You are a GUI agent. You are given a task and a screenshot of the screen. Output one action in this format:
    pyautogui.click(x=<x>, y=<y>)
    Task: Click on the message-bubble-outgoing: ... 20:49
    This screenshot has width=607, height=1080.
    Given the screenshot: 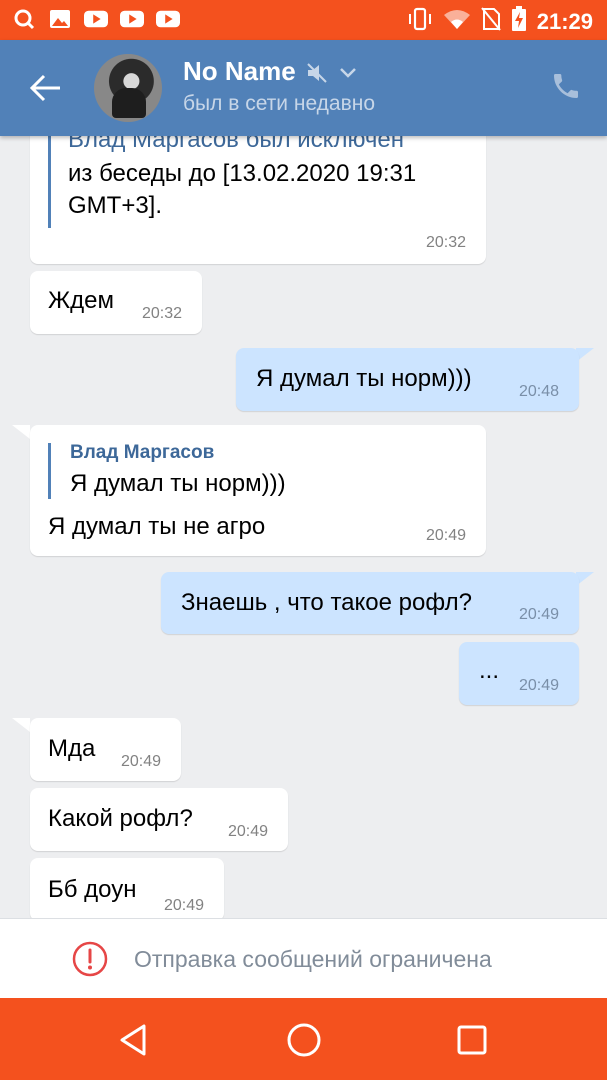 What is the action you would take?
    pyautogui.click(x=519, y=673)
    